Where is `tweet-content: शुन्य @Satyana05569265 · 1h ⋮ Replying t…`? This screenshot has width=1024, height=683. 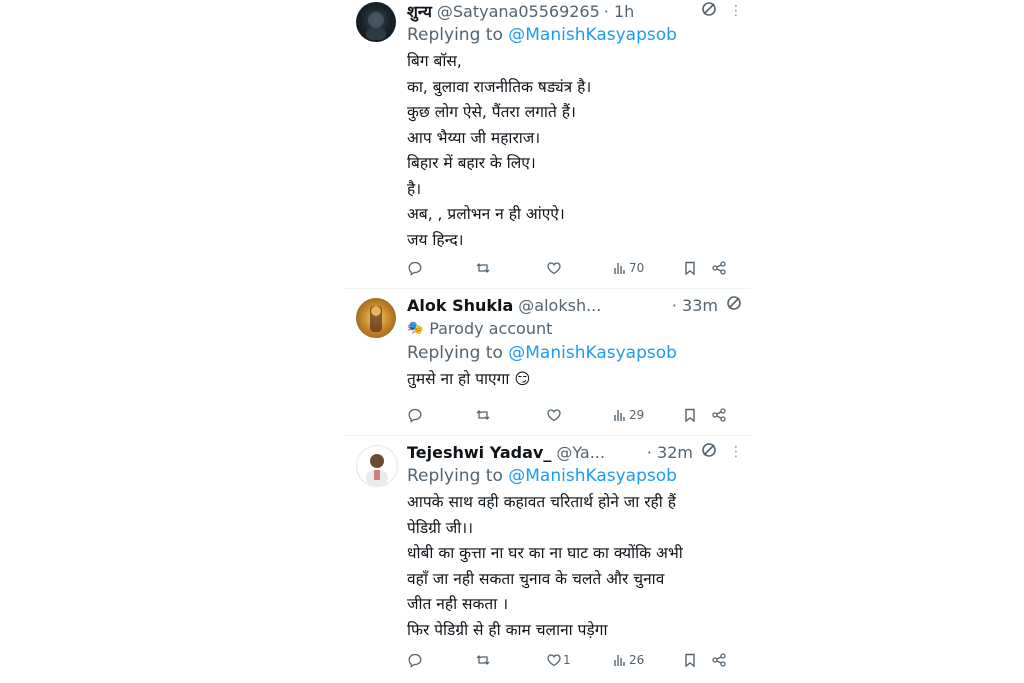 tweet-content: शुन्य @Satyana05569265 · 1h ⋮ Replying t… is located at coordinates (575, 126).